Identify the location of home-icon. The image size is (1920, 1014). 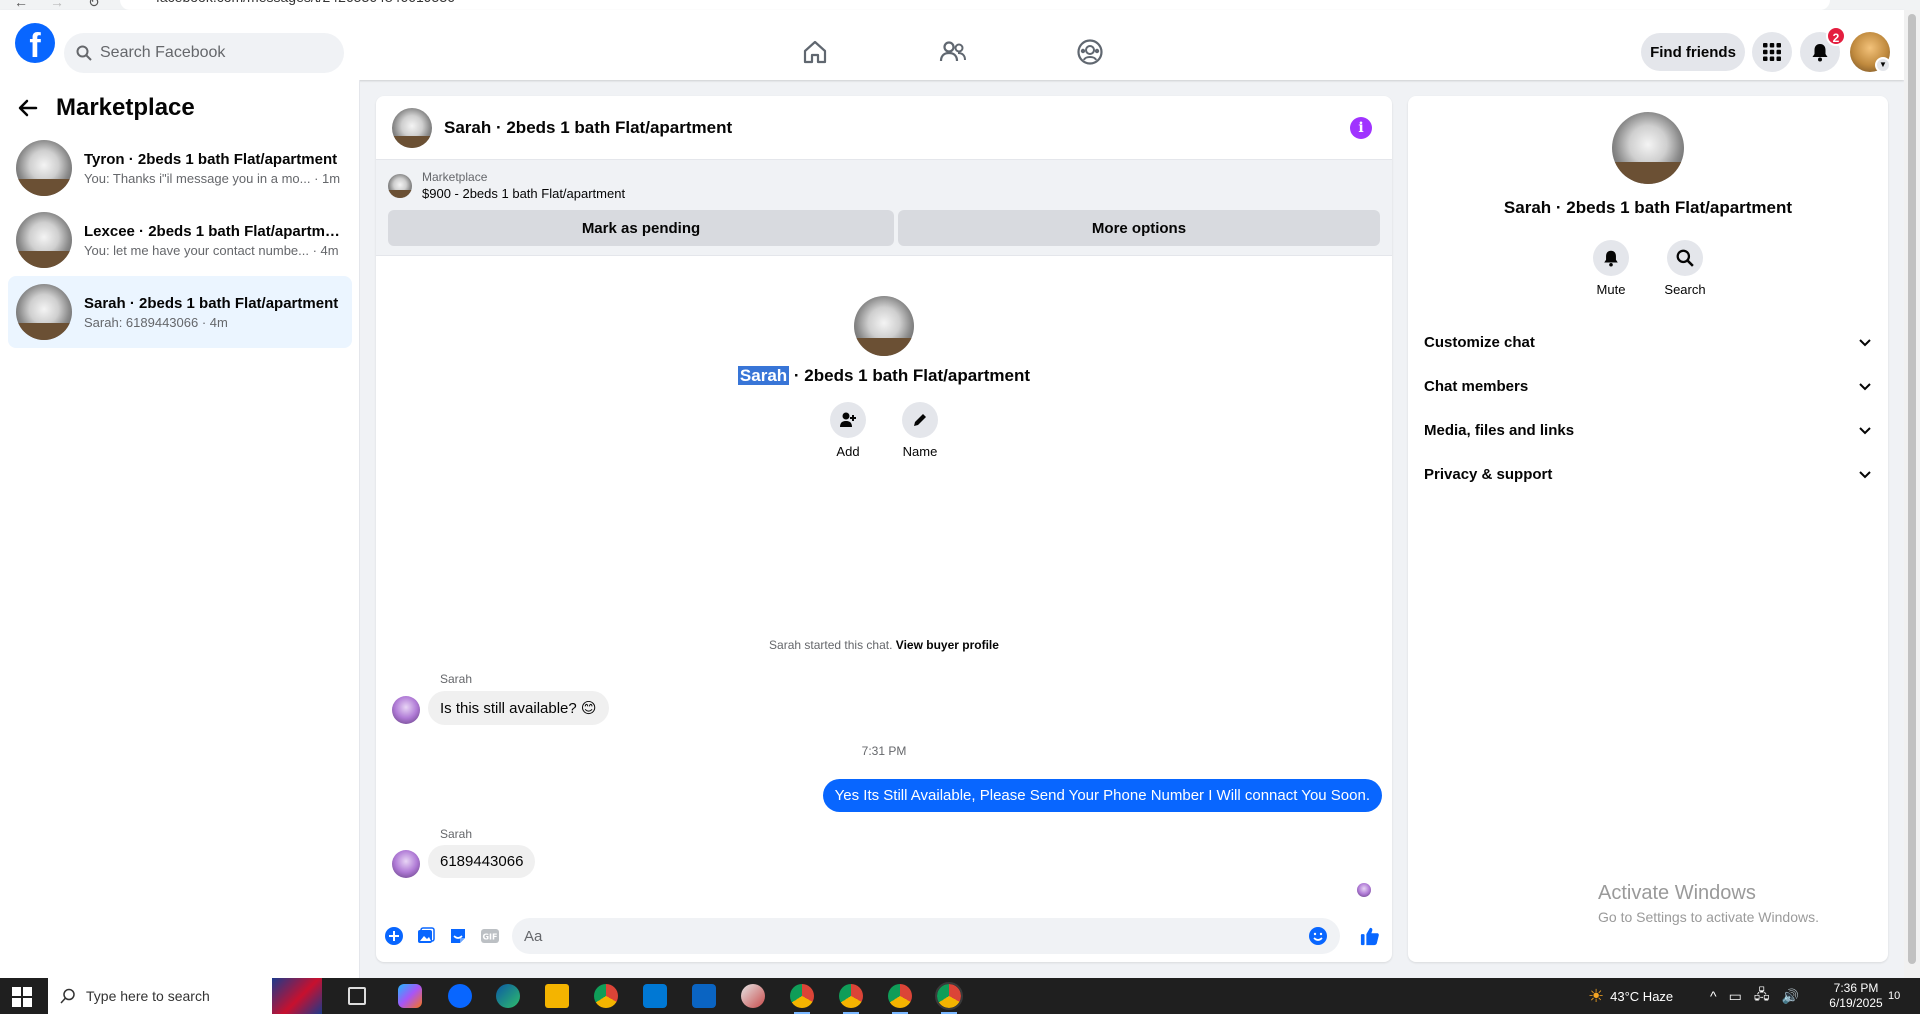
(815, 52).